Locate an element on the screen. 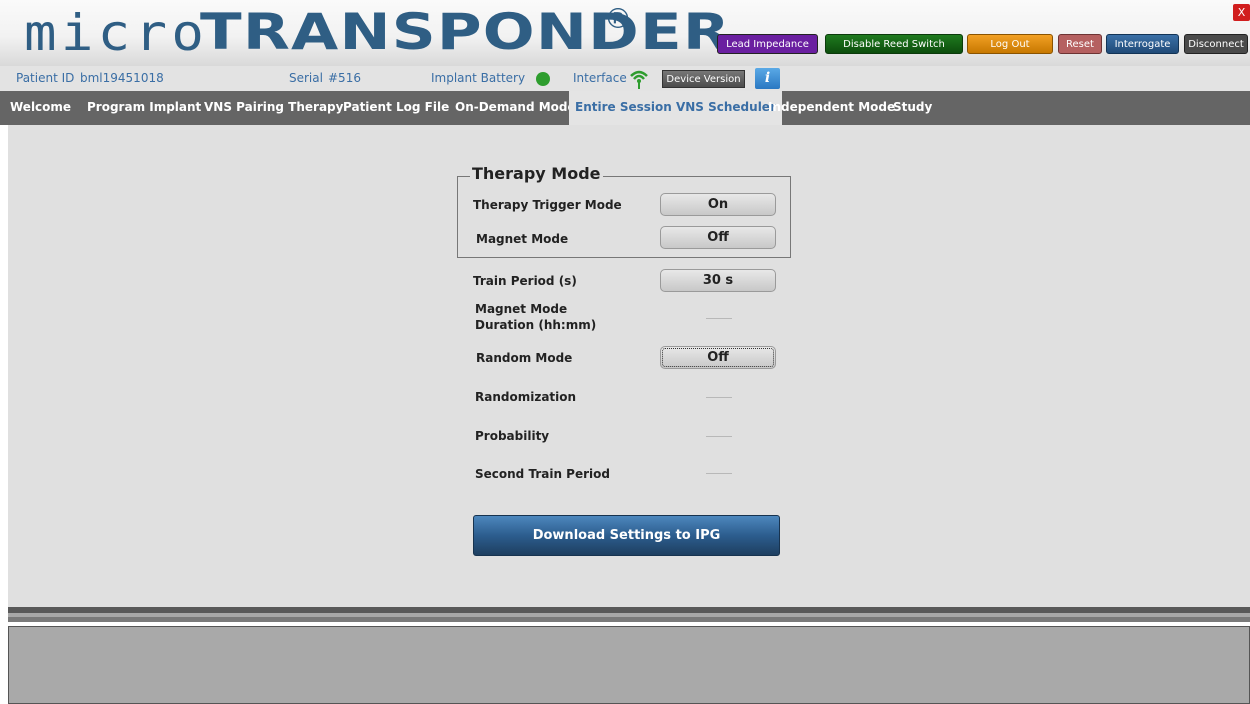 This screenshot has width=1250, height=704. magnet-mode-duration-label-line2: Duration (hh:mm) is located at coordinates (536, 325).